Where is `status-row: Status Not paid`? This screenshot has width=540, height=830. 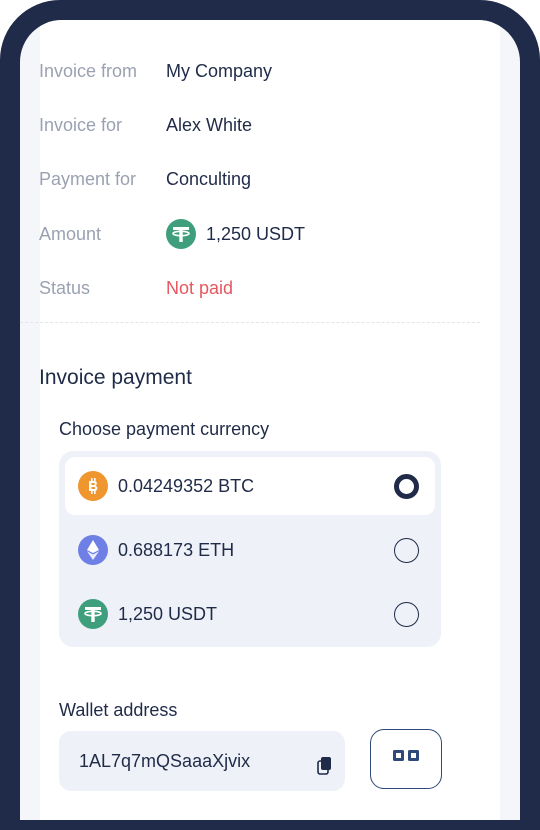
status-row: Status Not paid is located at coordinates (136, 288).